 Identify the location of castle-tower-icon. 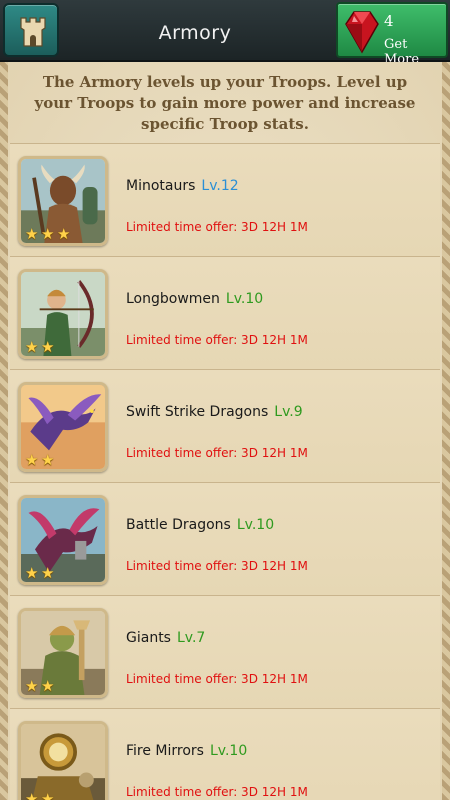
(33, 32).